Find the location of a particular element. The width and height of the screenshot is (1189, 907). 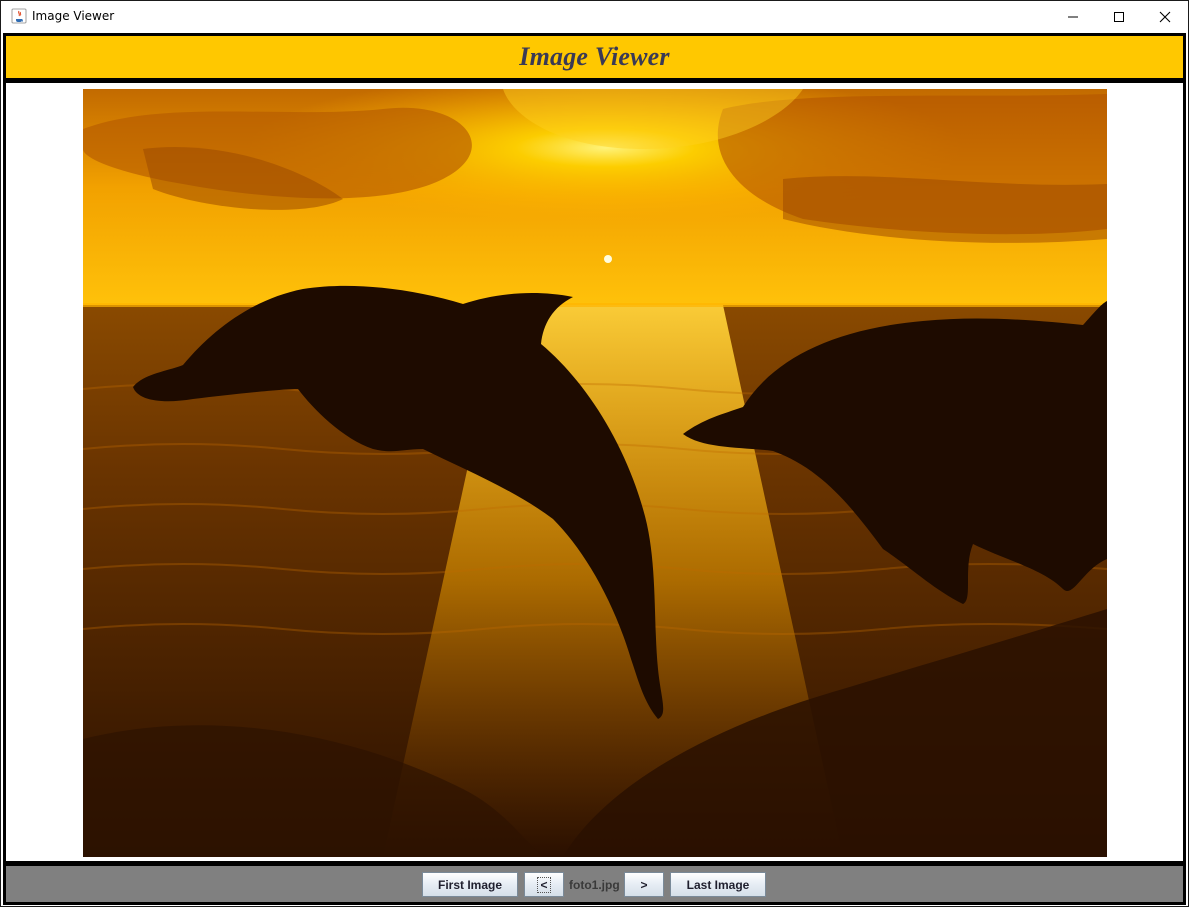

close-button is located at coordinates (1165, 16).